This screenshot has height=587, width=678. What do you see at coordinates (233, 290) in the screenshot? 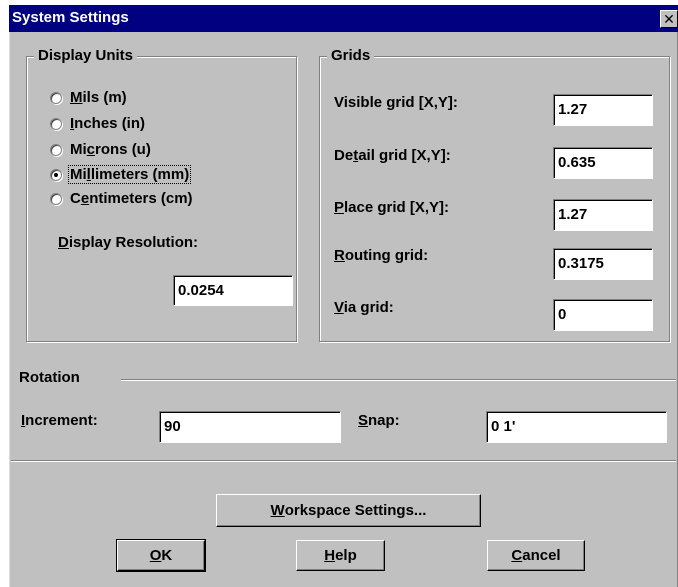
I see `display-resolution-input: 0.0254` at bounding box center [233, 290].